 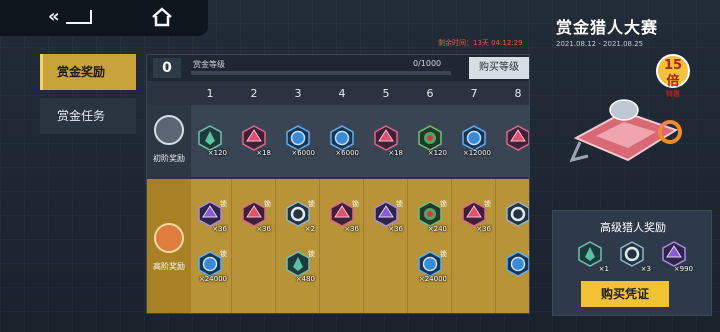 I want to click on level-progress-text: 0/1000, so click(x=427, y=63).